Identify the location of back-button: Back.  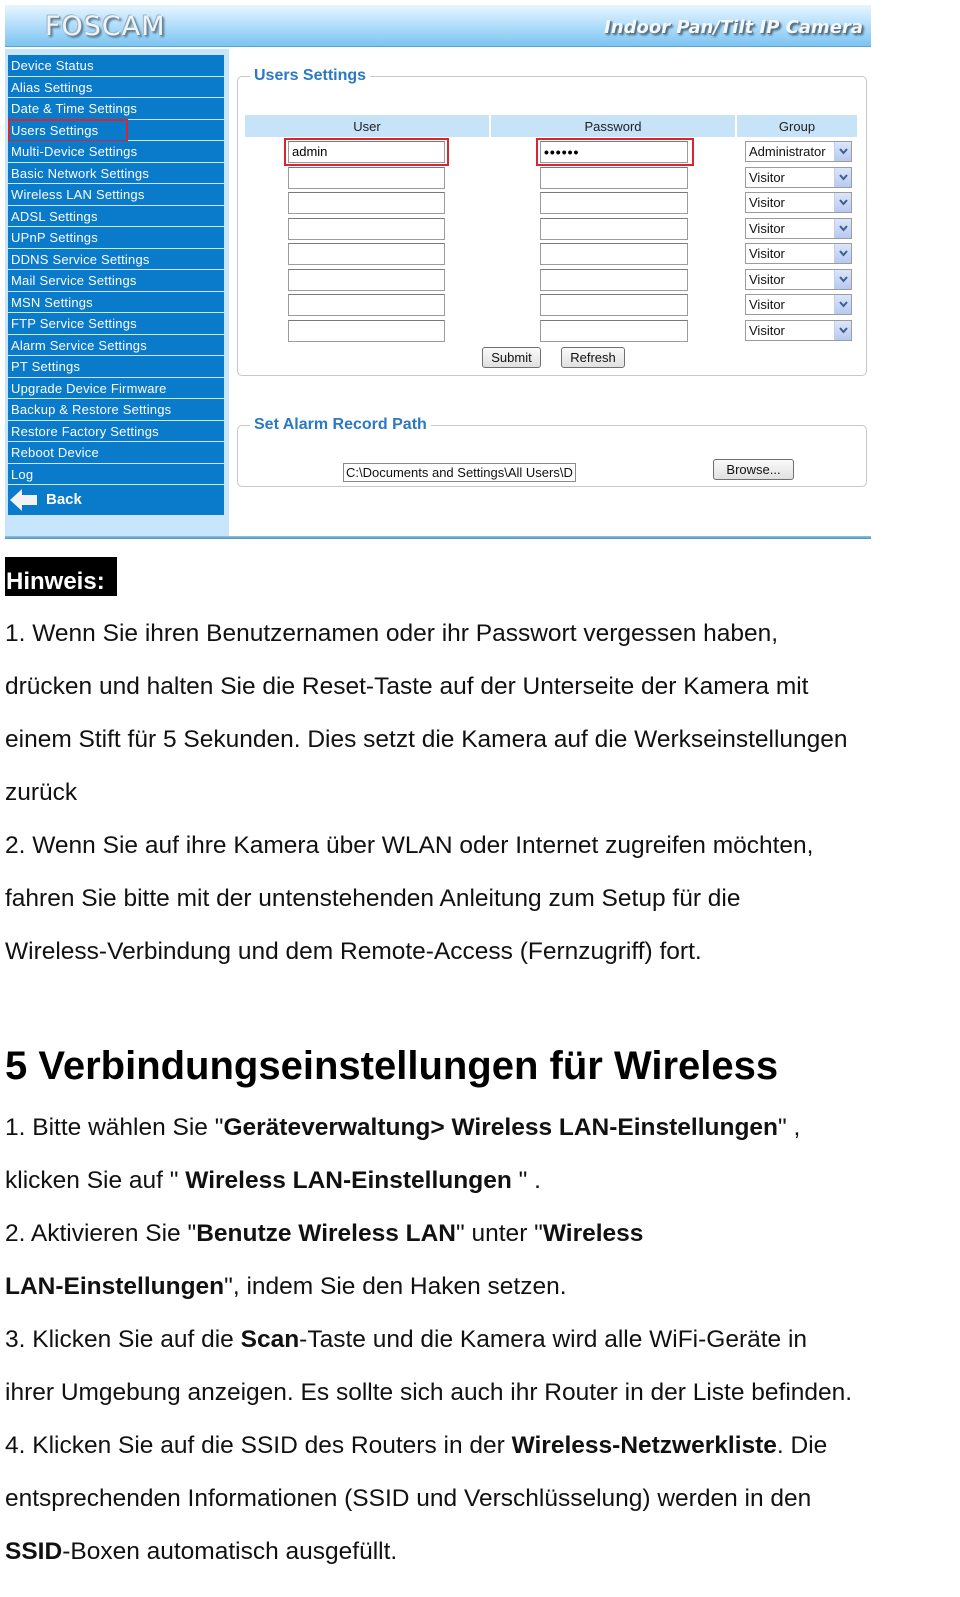
(116, 500).